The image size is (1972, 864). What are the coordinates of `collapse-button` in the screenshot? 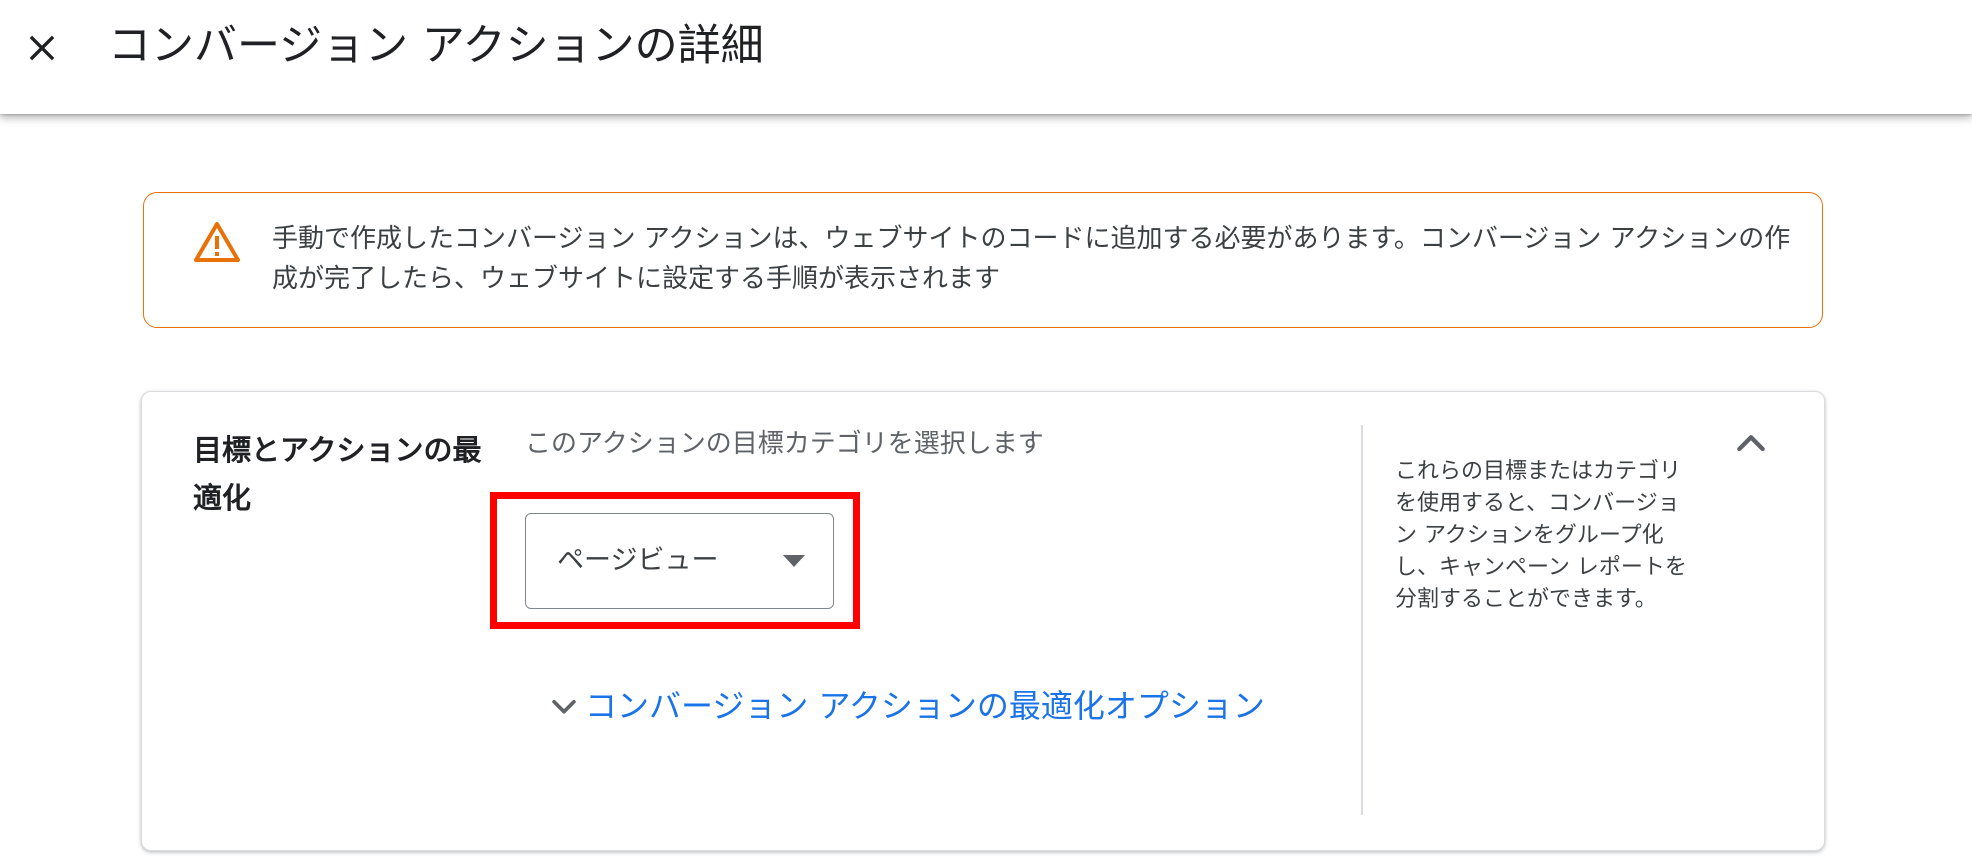 It's located at (1751, 444).